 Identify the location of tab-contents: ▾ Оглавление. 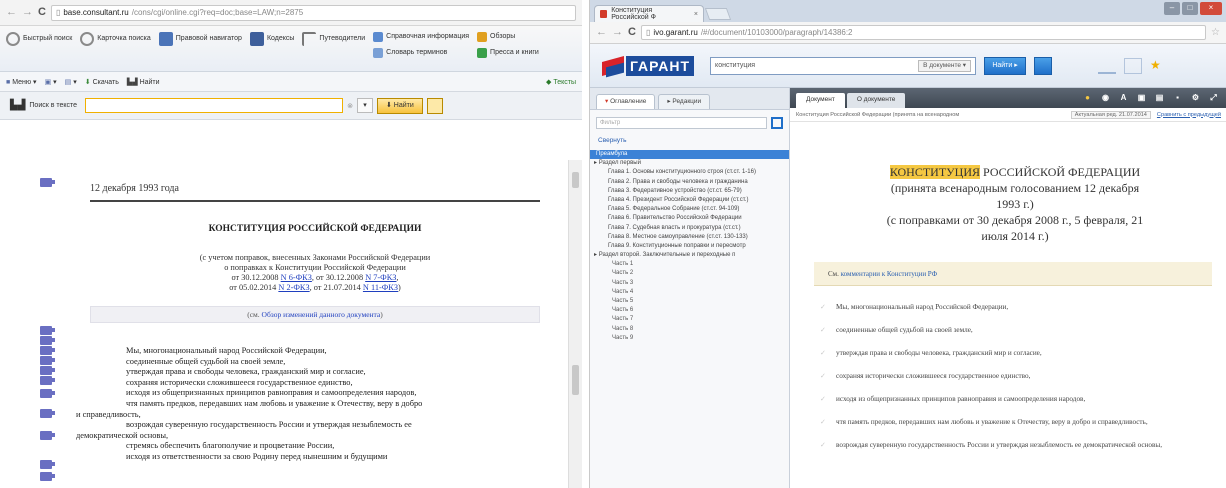
(626, 101).